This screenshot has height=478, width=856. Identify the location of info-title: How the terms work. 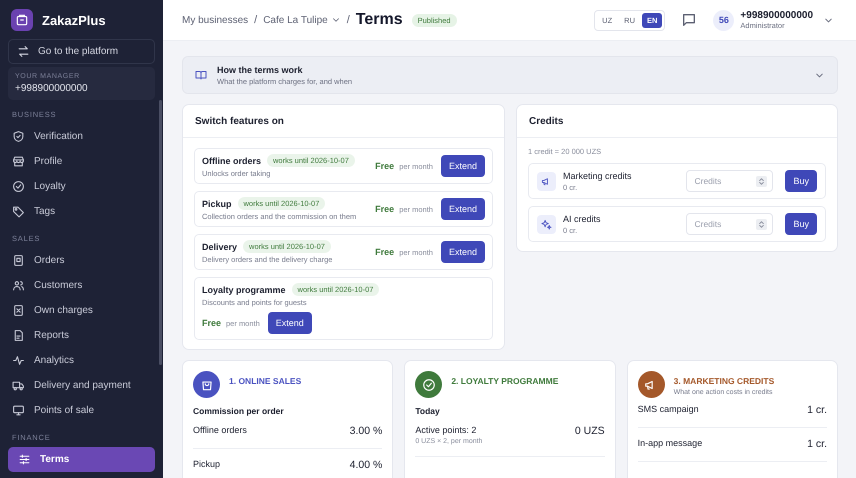
(260, 69).